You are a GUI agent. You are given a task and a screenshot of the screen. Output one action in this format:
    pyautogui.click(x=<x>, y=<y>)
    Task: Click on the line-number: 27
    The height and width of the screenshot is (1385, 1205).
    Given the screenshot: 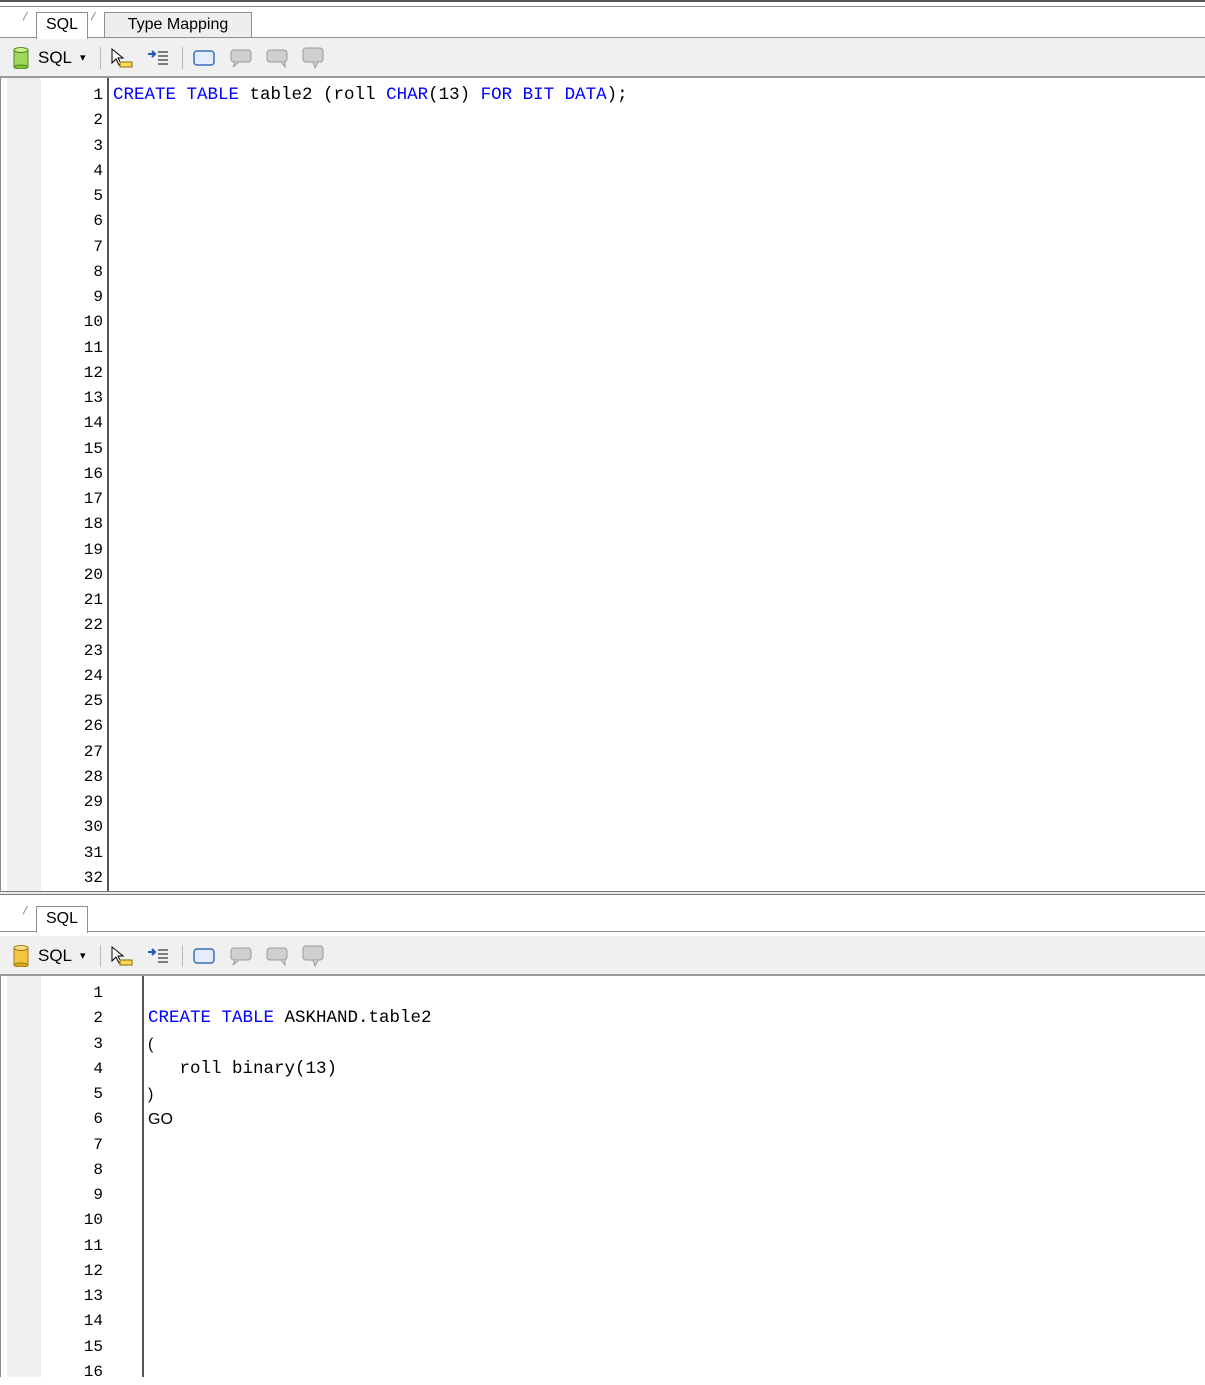 What is the action you would take?
    pyautogui.click(x=93, y=751)
    